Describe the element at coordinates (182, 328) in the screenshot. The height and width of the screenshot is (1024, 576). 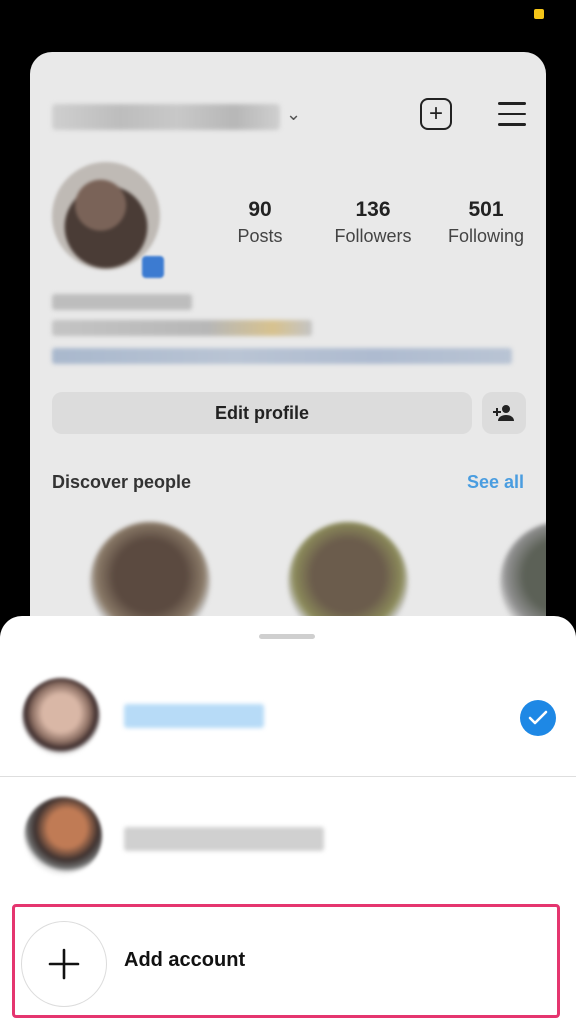
I see `bio-line-redacted` at that location.